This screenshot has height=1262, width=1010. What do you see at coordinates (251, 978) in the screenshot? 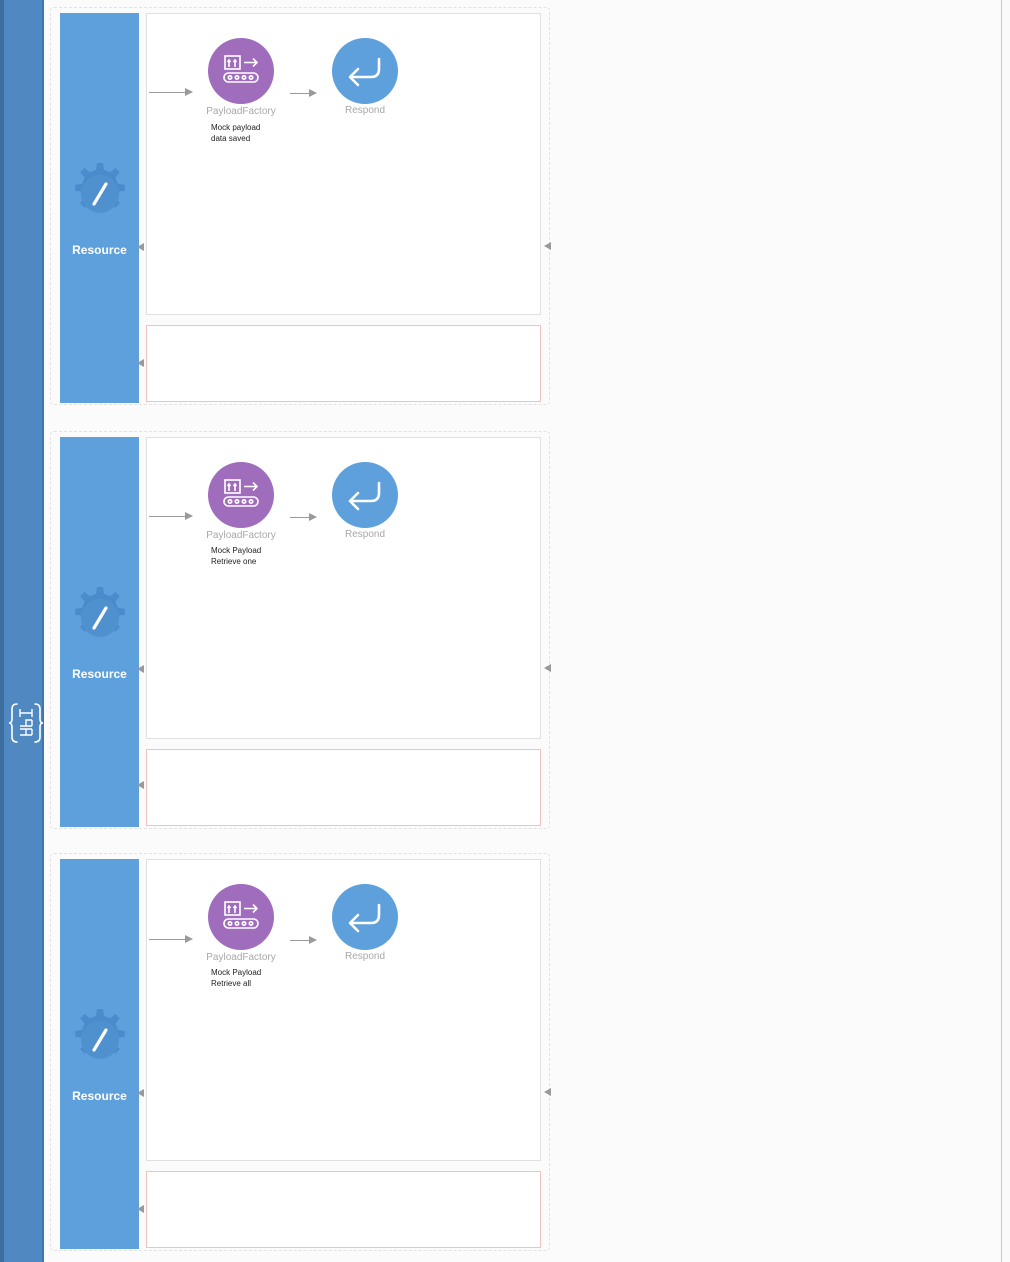
I see `mediator-description: Mock Payload Retrieve all` at bounding box center [251, 978].